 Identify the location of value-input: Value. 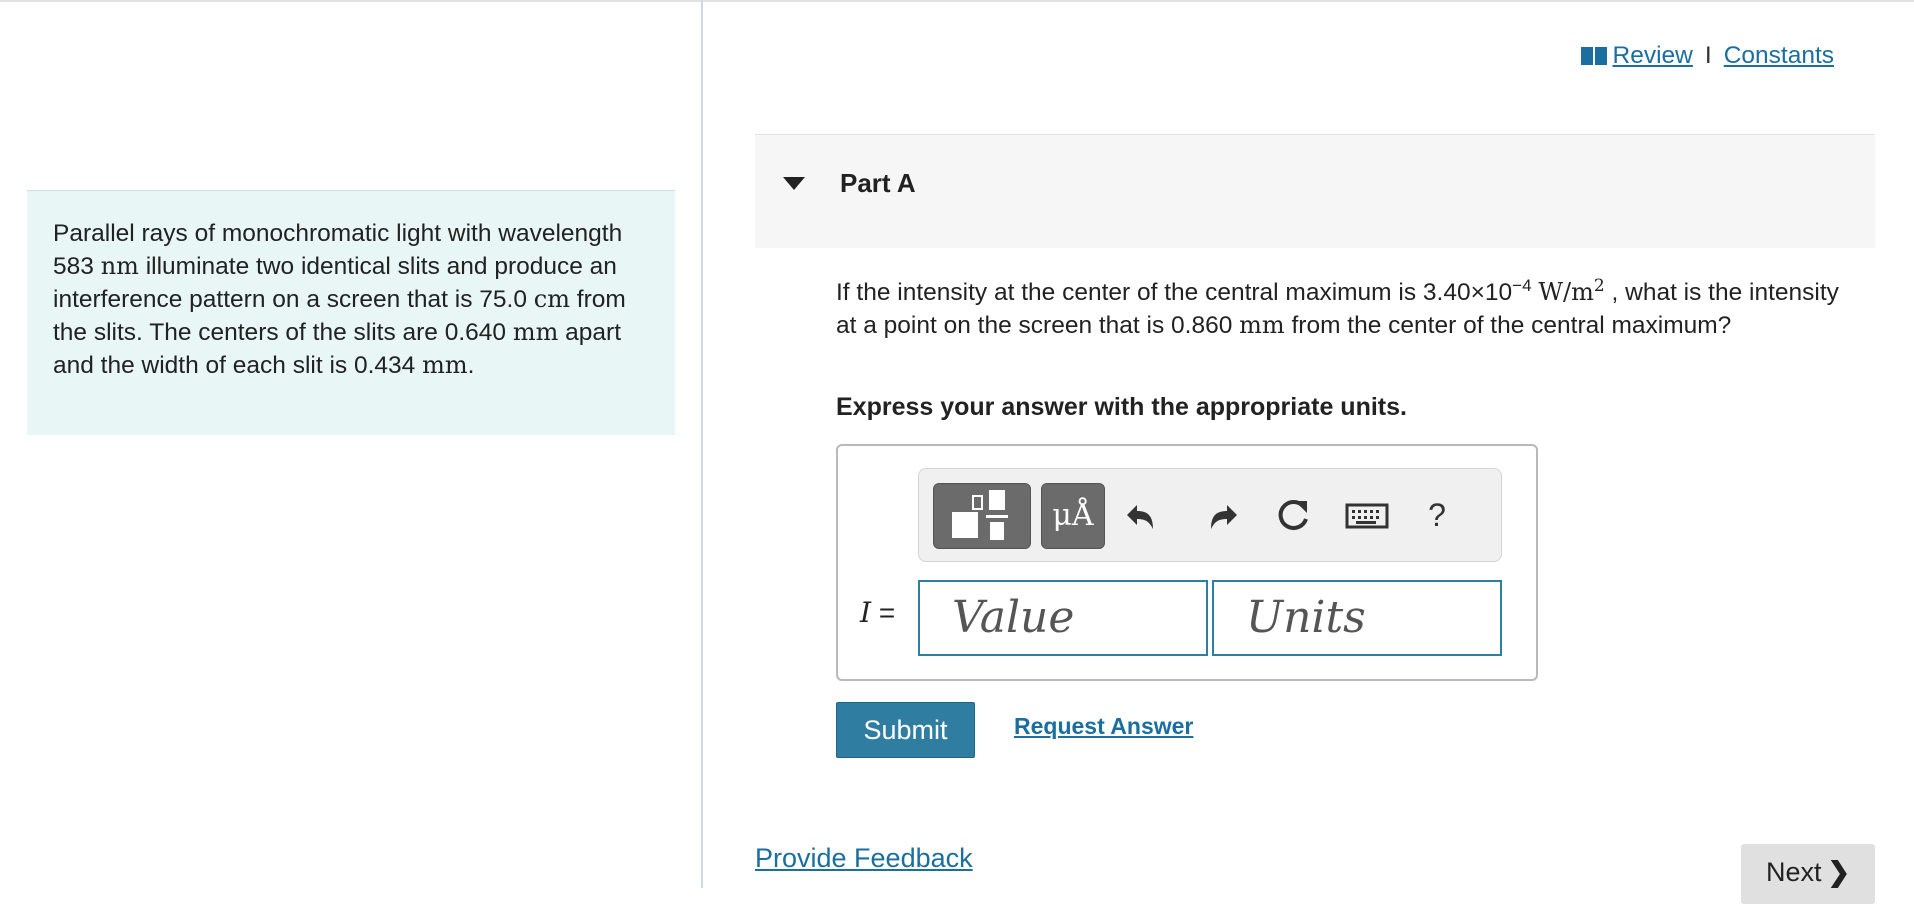
(1063, 618).